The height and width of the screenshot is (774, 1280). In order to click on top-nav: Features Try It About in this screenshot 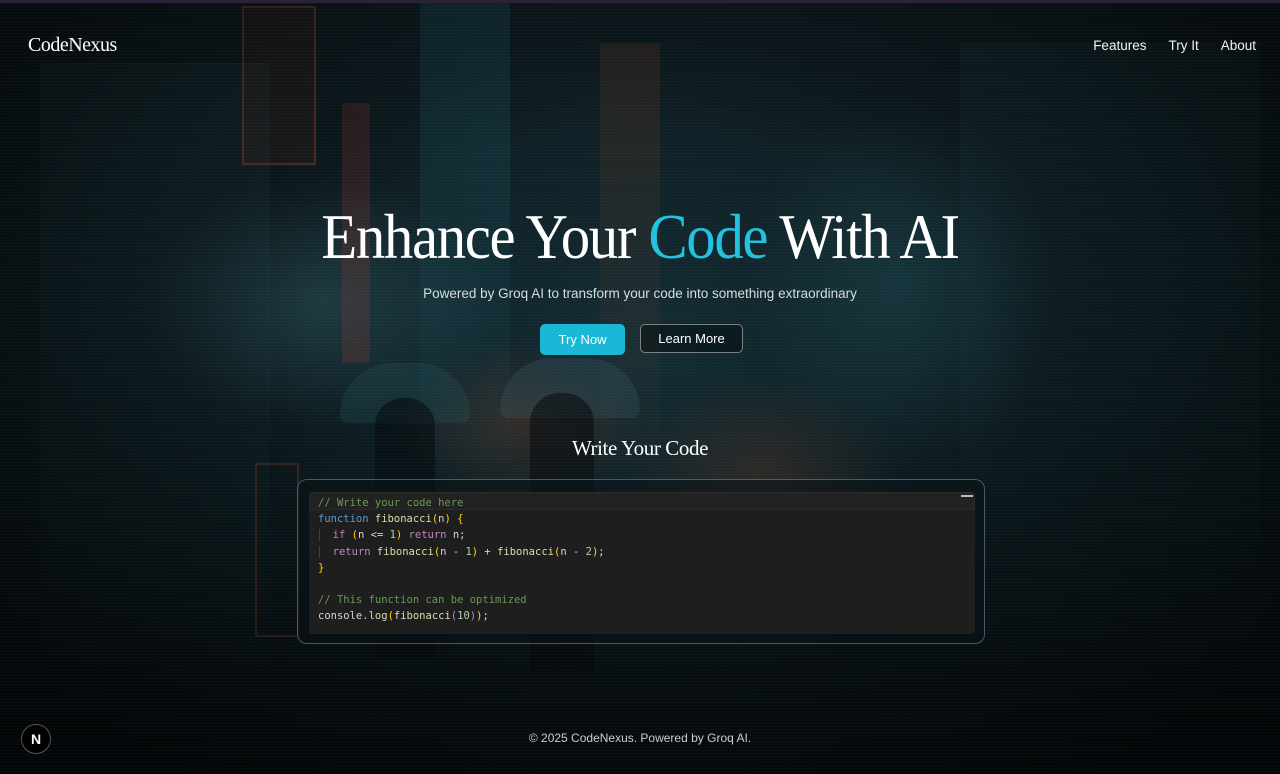, I will do `click(1174, 45)`.